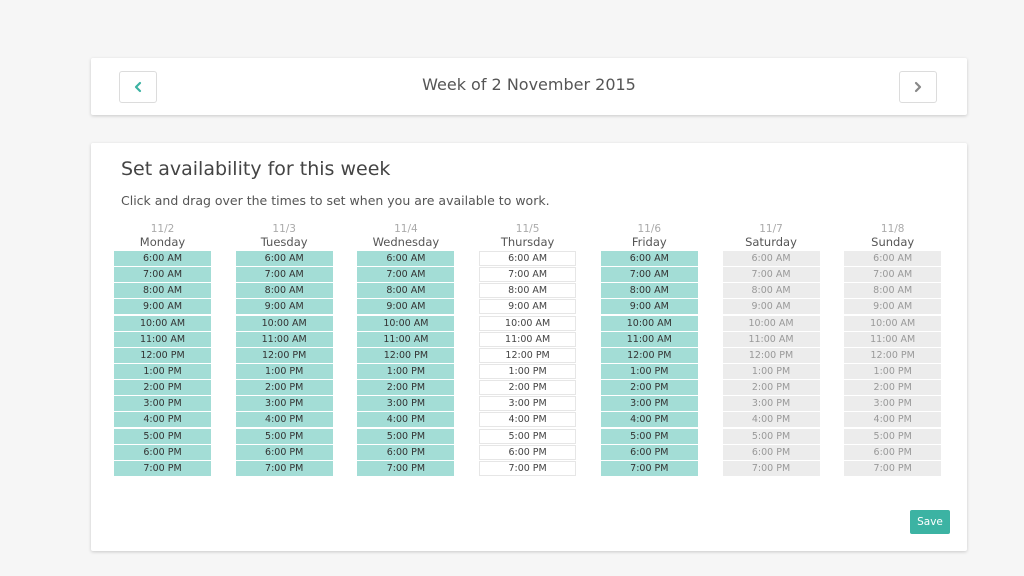 This screenshot has height=576, width=1024. Describe the element at coordinates (649, 242) in the screenshot. I see `day-name: Friday` at that location.